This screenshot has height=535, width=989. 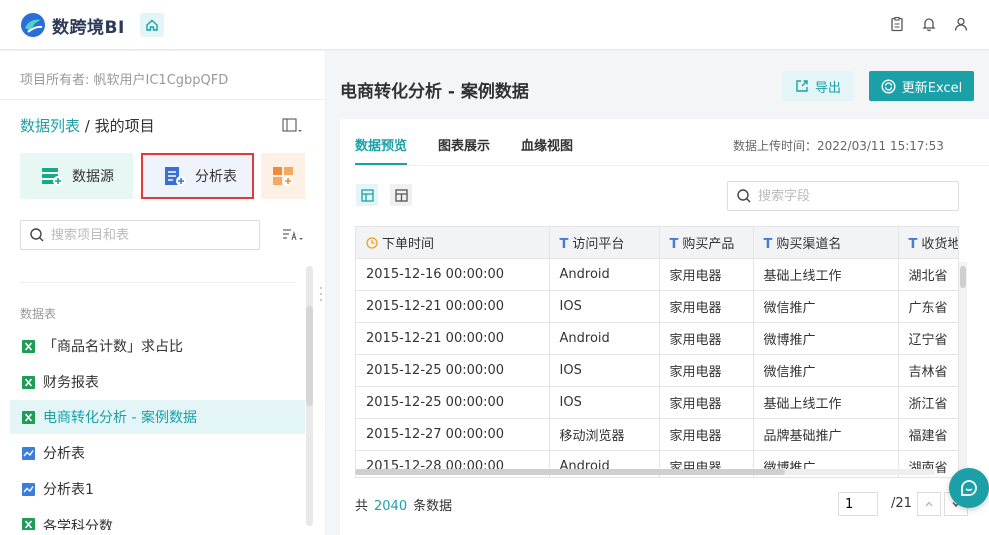 I want to click on sidebar-scroll-thumb, so click(x=309, y=356).